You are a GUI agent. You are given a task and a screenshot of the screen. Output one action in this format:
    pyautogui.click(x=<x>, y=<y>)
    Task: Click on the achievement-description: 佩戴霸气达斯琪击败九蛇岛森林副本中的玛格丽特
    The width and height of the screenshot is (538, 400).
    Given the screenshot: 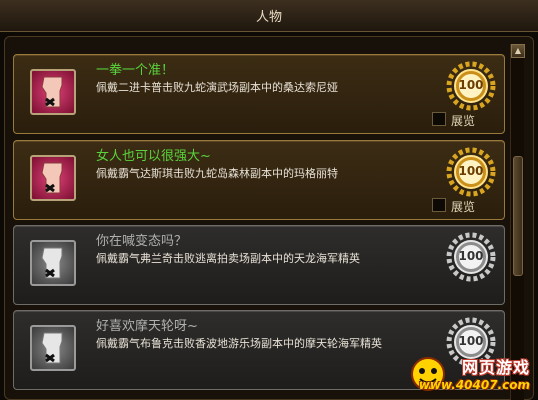 What is the action you would take?
    pyautogui.click(x=217, y=173)
    